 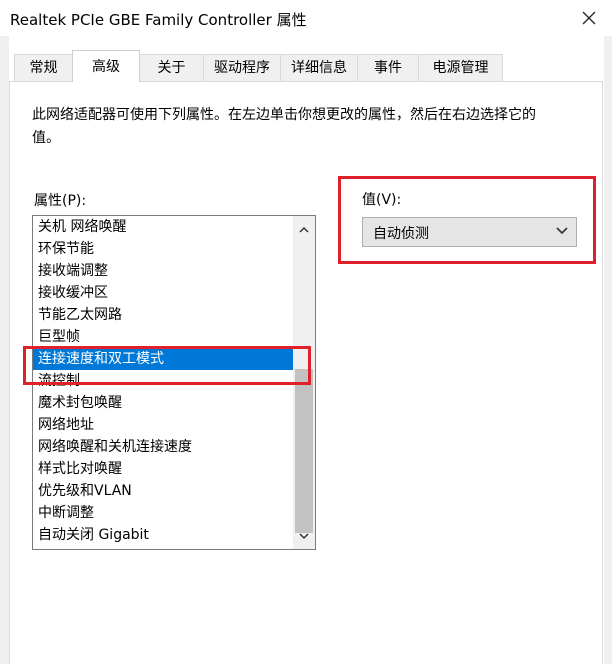 What do you see at coordinates (163, 469) in the screenshot?
I see `property-list-item: 样式比对唤醒` at bounding box center [163, 469].